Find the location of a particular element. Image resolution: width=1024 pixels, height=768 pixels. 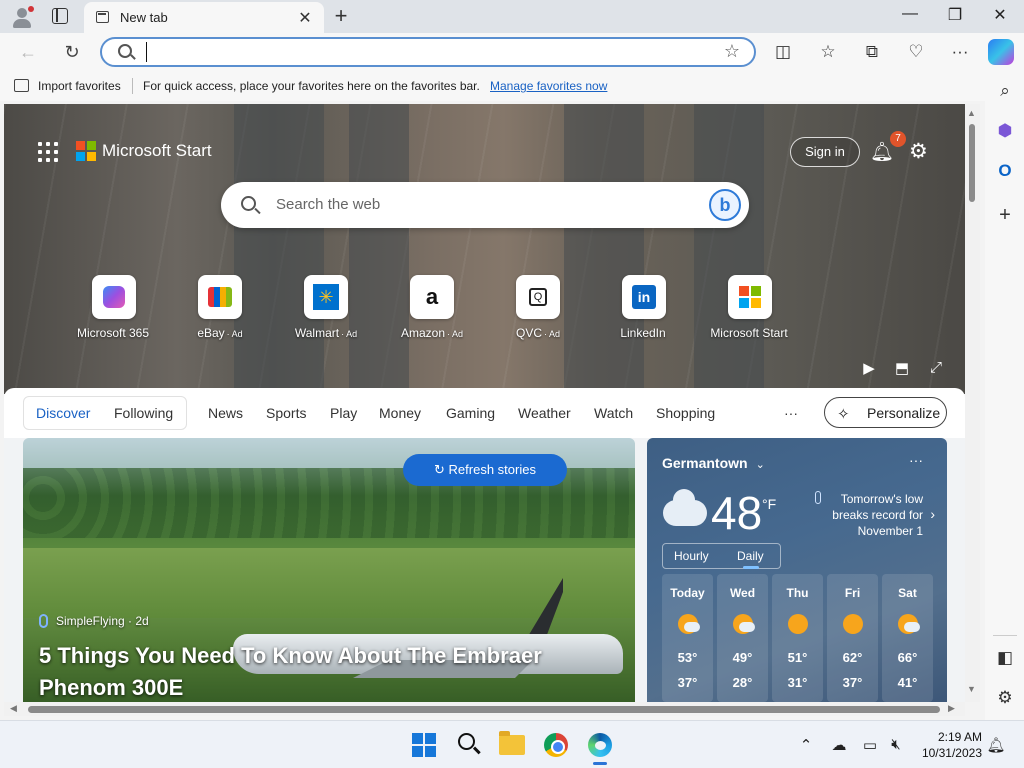

sidebar-m365-icon: ⬢ is located at coordinates (1005, 131).